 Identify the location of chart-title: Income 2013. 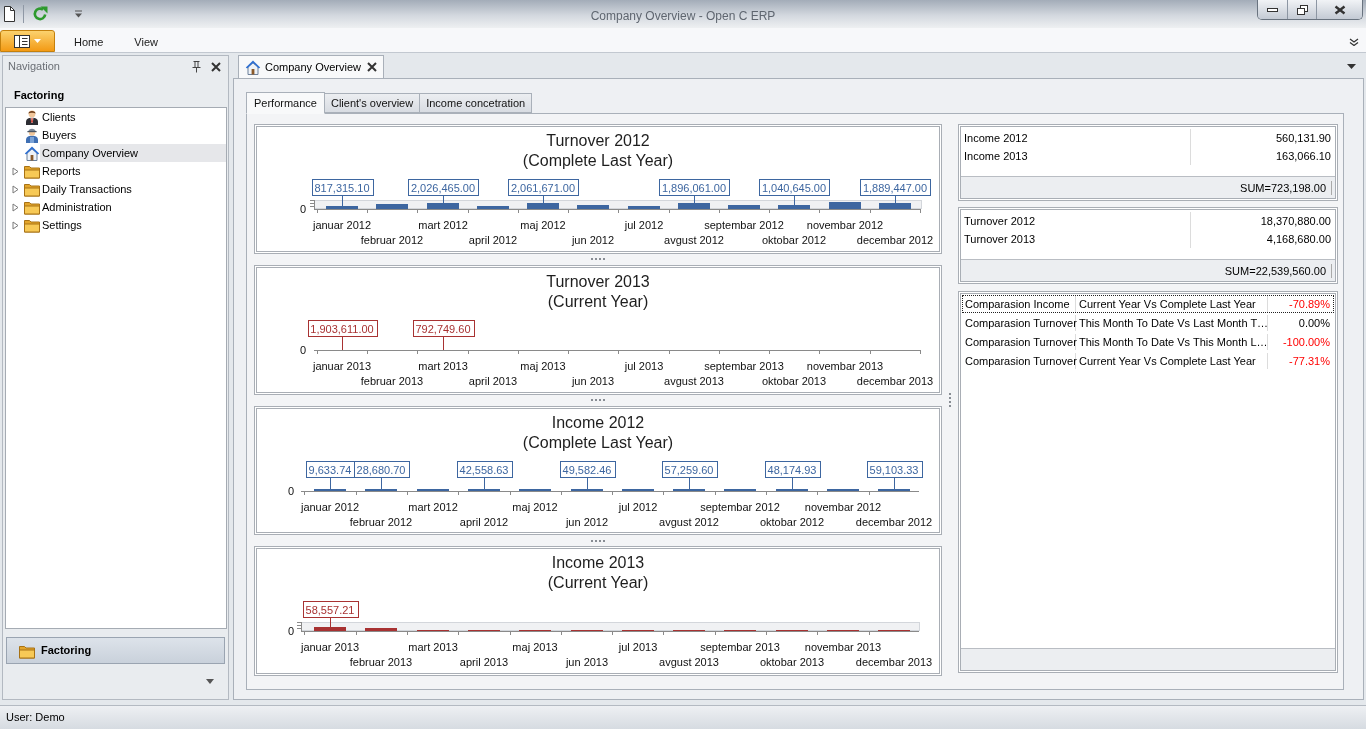
(598, 563).